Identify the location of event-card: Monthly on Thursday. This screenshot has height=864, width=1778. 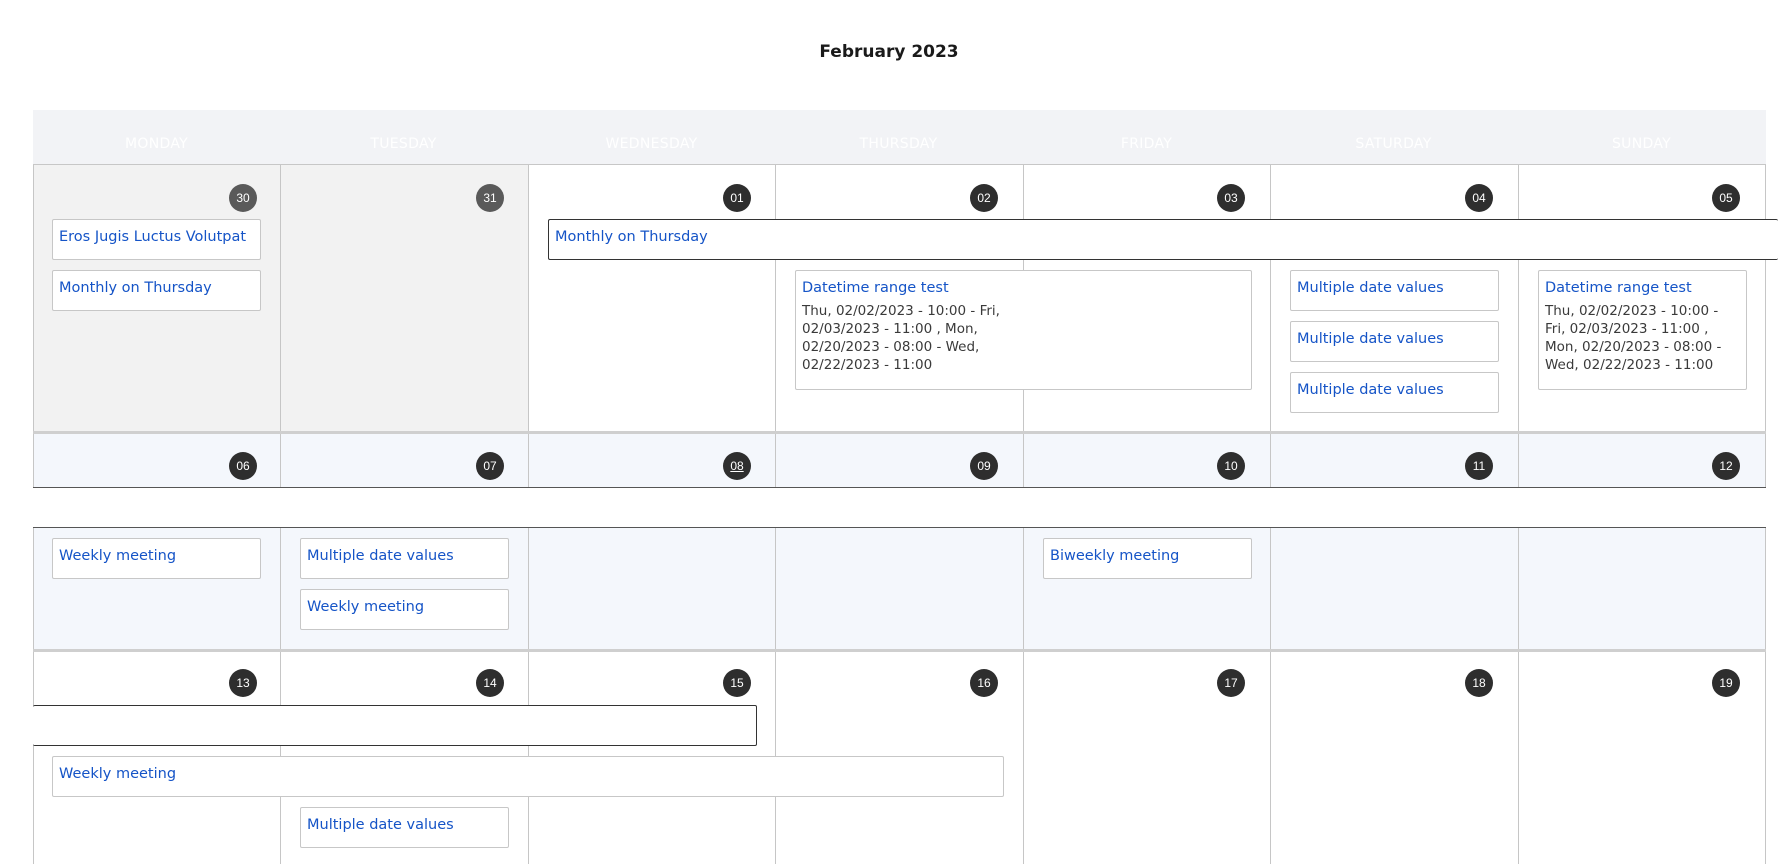
(156, 290).